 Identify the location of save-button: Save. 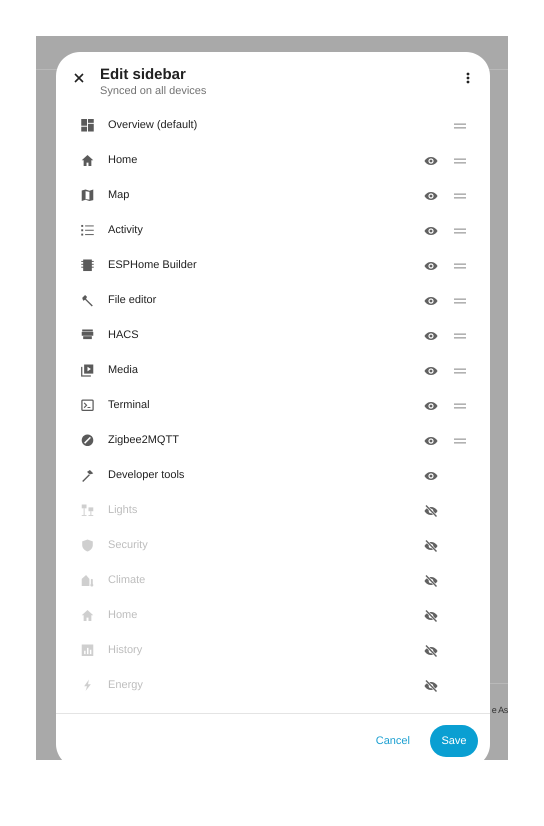
(454, 741).